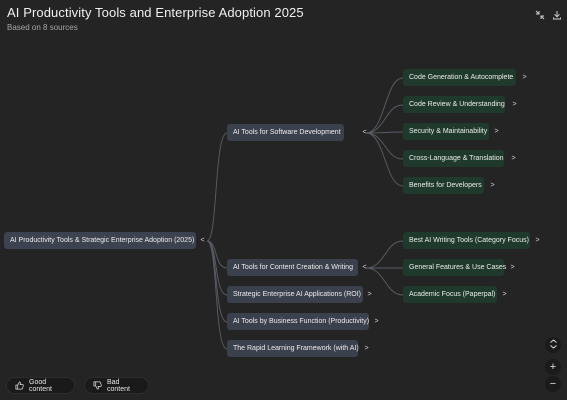  I want to click on bad-content-button: Bad content, so click(116, 385).